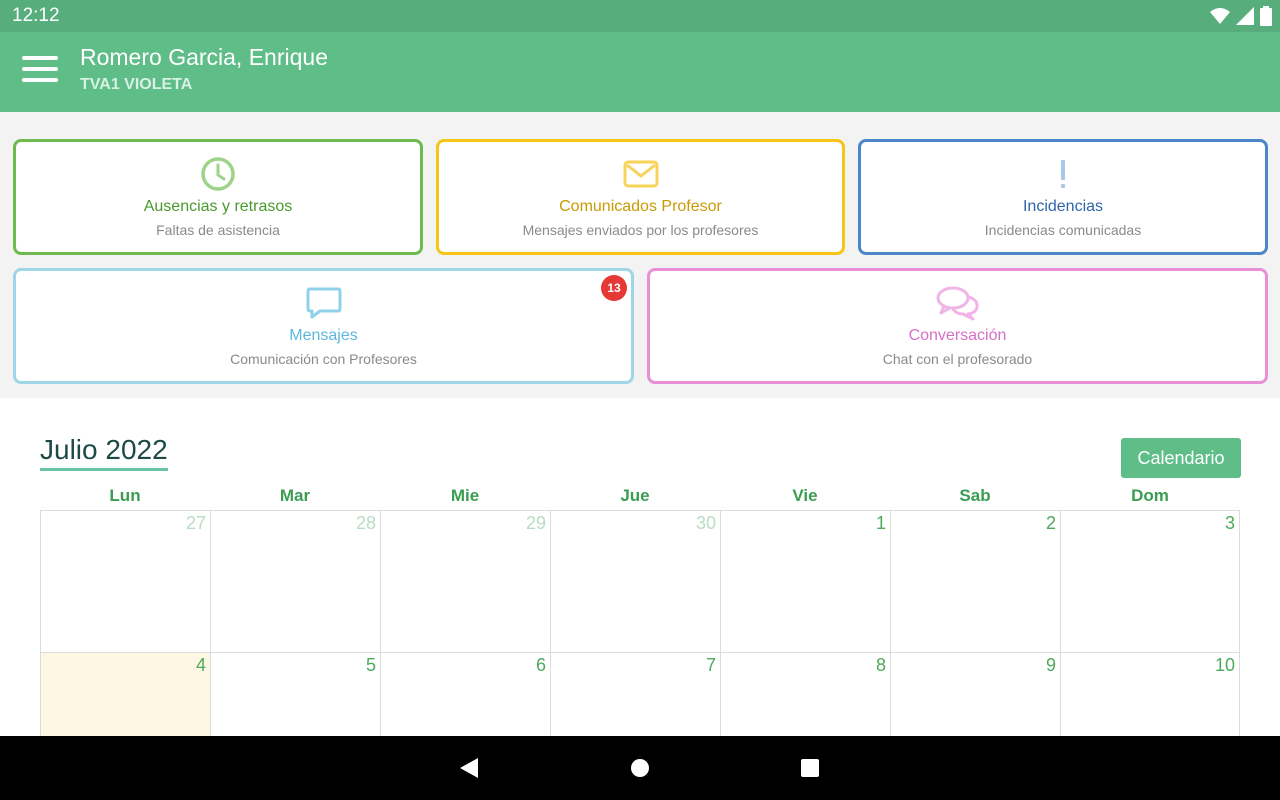 The width and height of the screenshot is (1280, 800). Describe the element at coordinates (805, 581) in the screenshot. I see `calendar-day-cell: 1` at that location.